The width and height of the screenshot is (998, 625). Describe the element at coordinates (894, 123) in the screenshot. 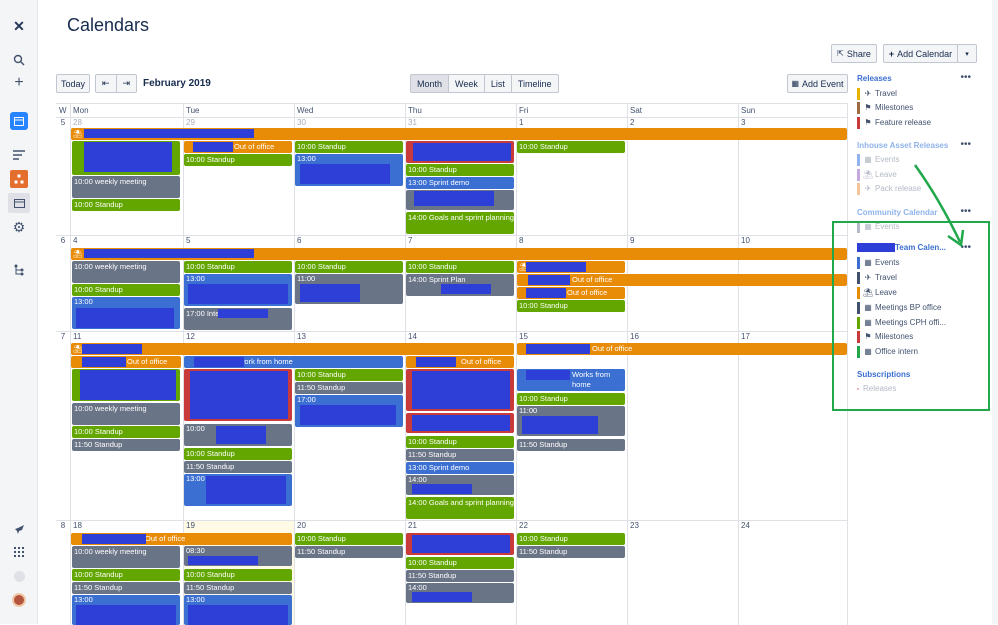

I see `calendar-item: ⚑ Feature release` at that location.